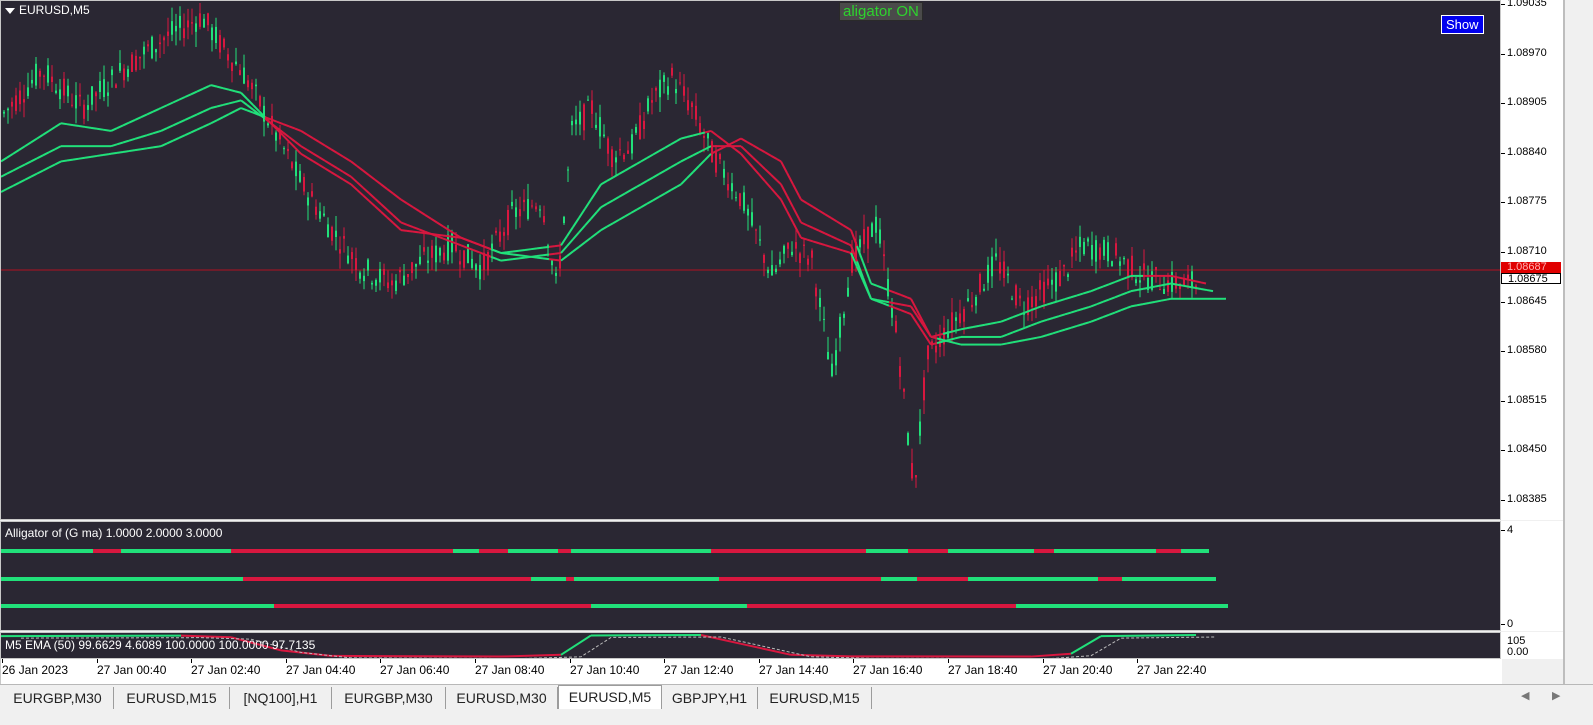  What do you see at coordinates (281, 698) in the screenshot?
I see `chart-tab: [NQ100],H1` at bounding box center [281, 698].